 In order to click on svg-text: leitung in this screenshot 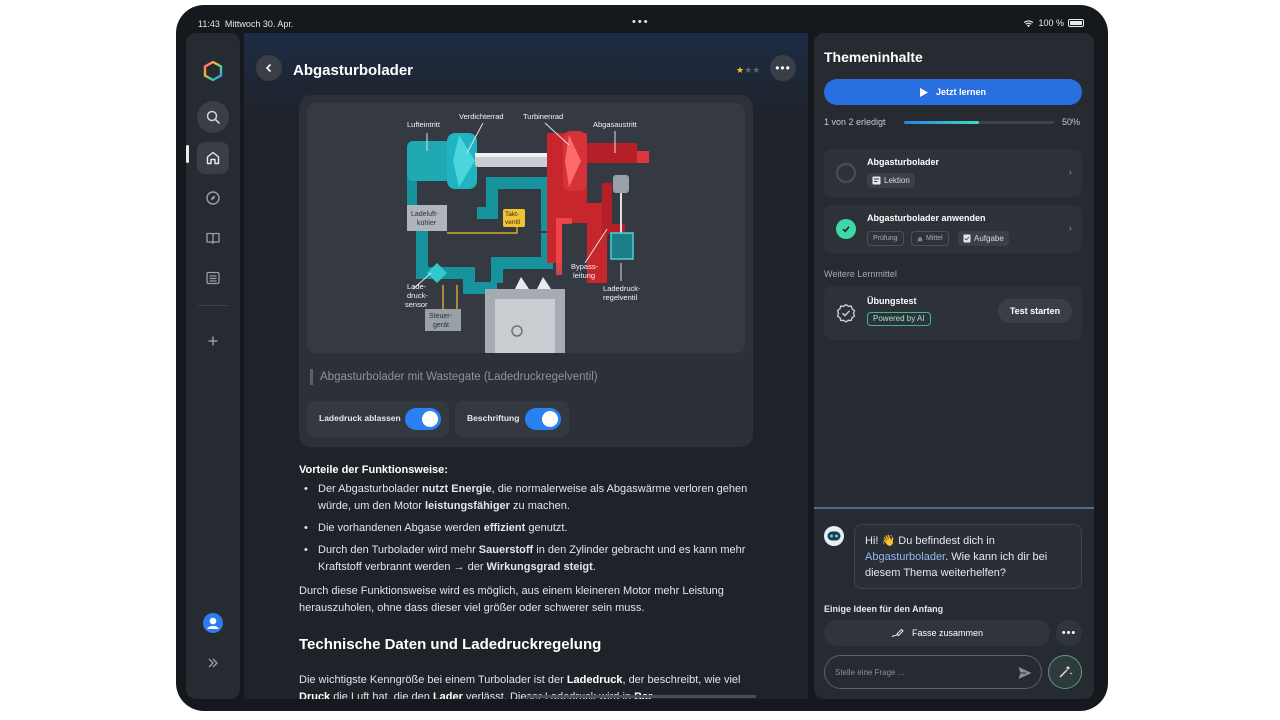, I will do `click(584, 275)`.